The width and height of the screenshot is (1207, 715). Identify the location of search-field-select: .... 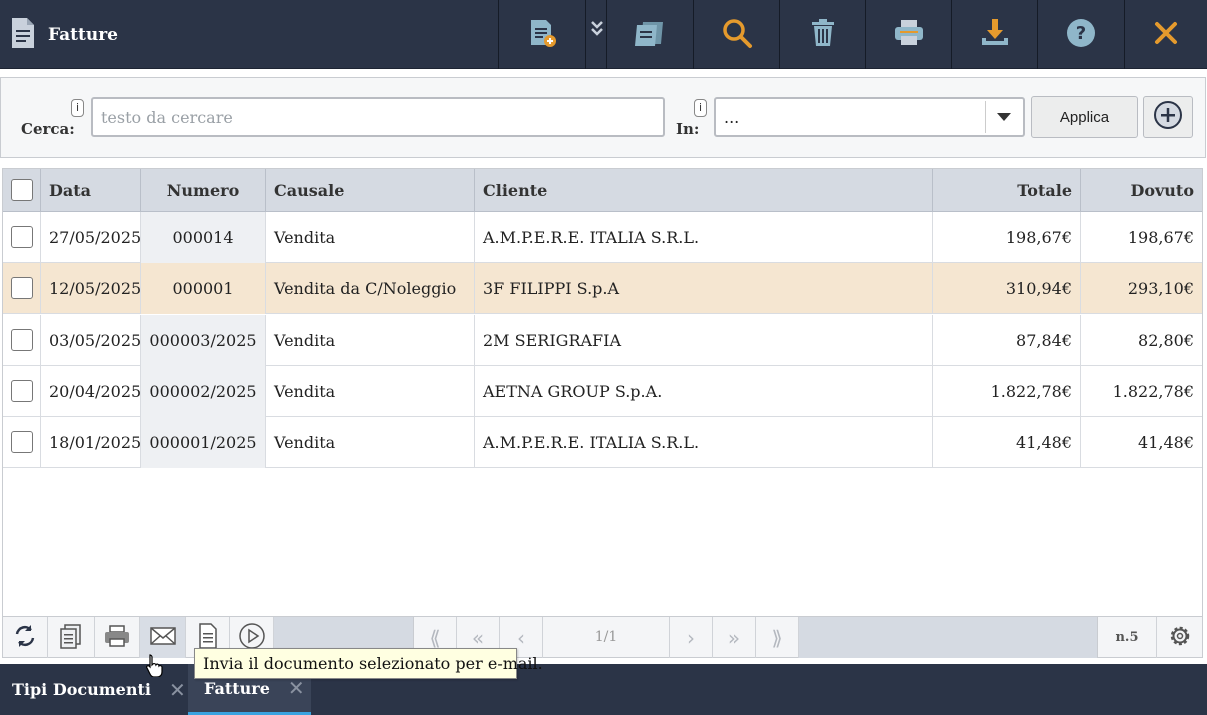
(869, 117).